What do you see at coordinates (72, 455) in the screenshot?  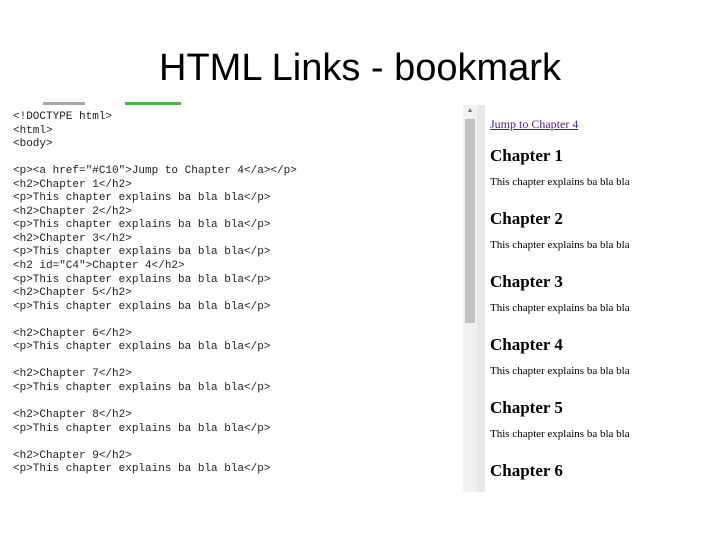 I see `code-line: <h2>Chapter 9</h2>` at bounding box center [72, 455].